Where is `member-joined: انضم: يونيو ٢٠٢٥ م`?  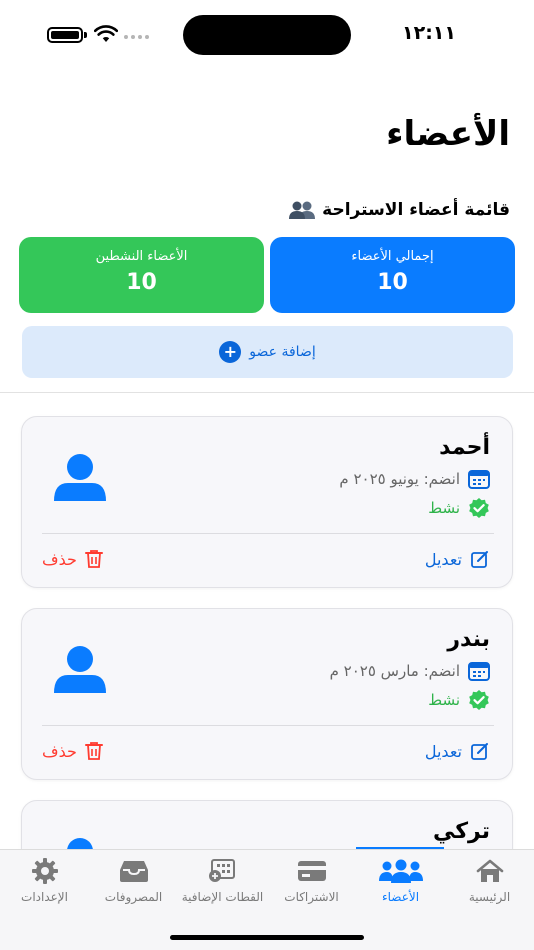 member-joined: انضم: يونيو ٢٠٢٥ م is located at coordinates (414, 479).